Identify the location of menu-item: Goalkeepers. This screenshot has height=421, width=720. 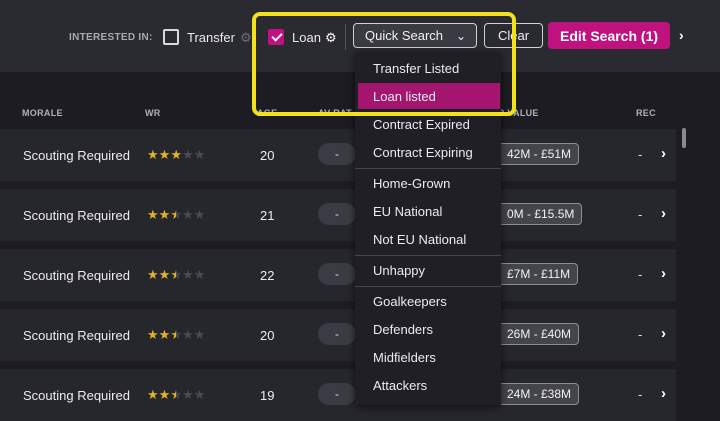
(428, 301).